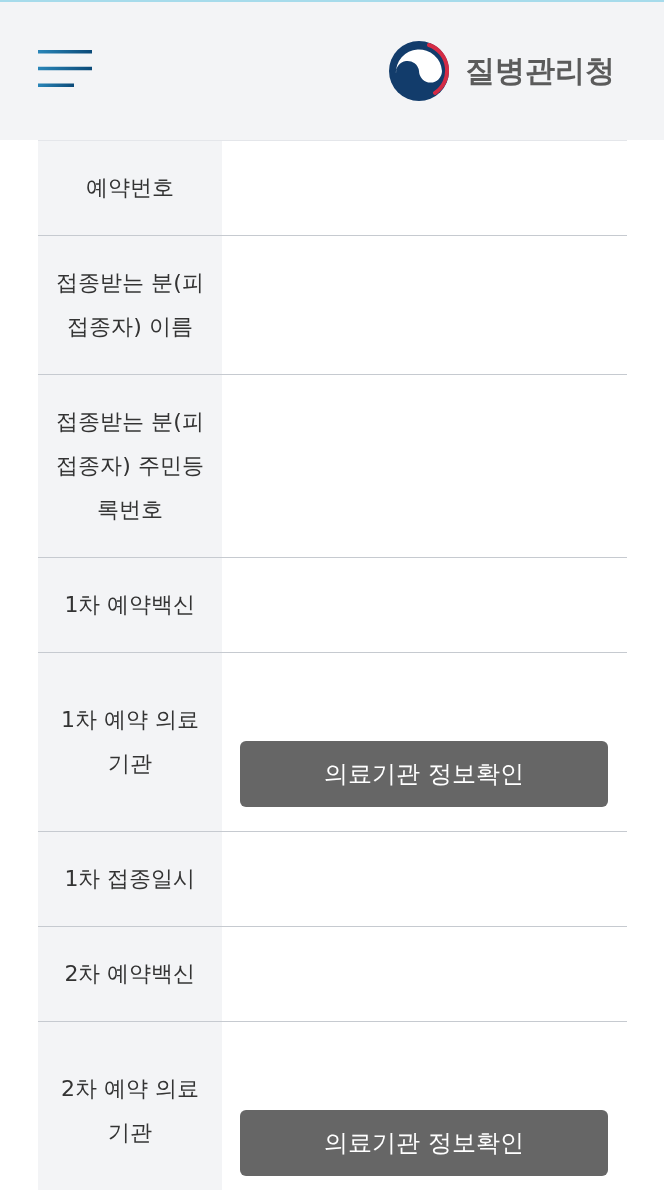 This screenshot has height=1190, width=664. What do you see at coordinates (419, 71) in the screenshot?
I see `emblem-icon` at bounding box center [419, 71].